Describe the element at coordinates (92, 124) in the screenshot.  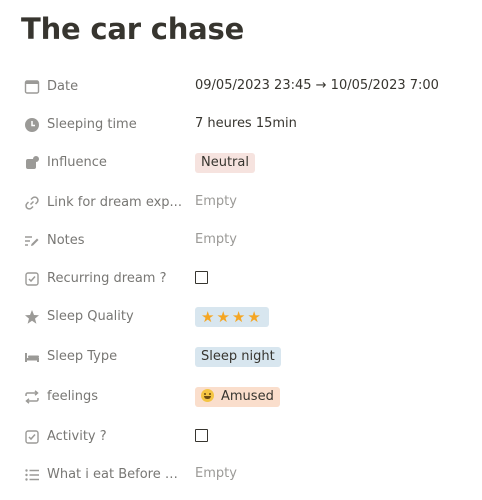
I see `property-label-sleeping-time: Sleeping time` at that location.